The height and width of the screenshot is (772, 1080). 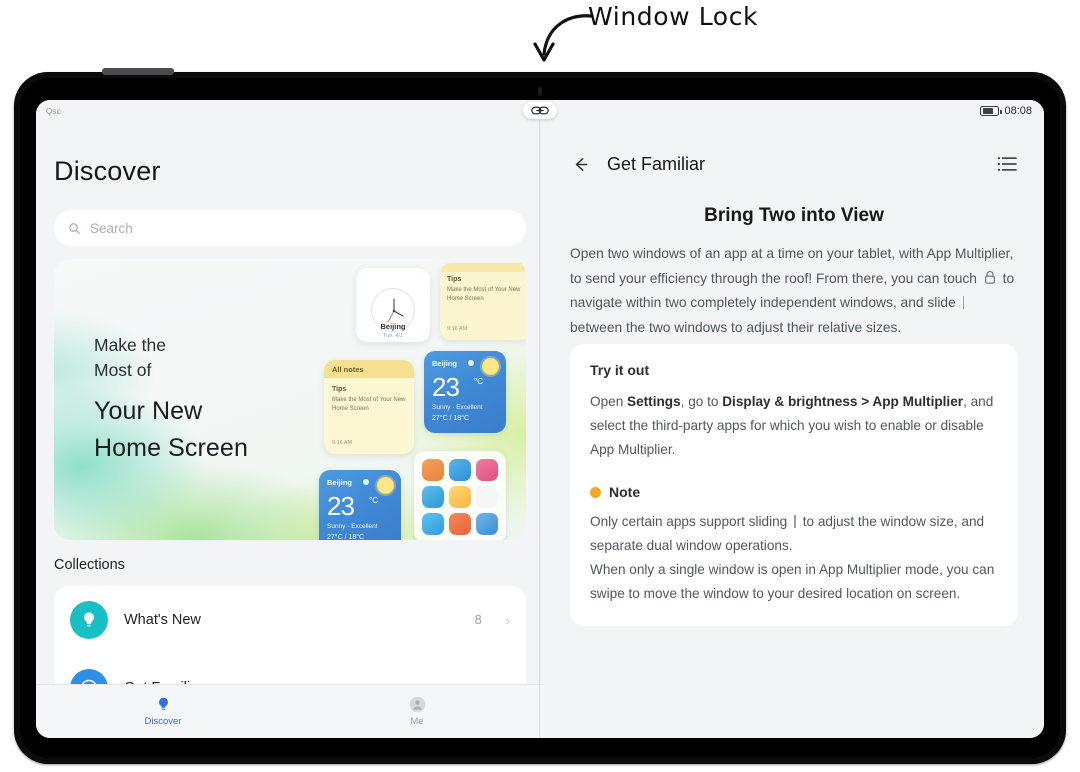 What do you see at coordinates (74, 228) in the screenshot?
I see `search-icon` at bounding box center [74, 228].